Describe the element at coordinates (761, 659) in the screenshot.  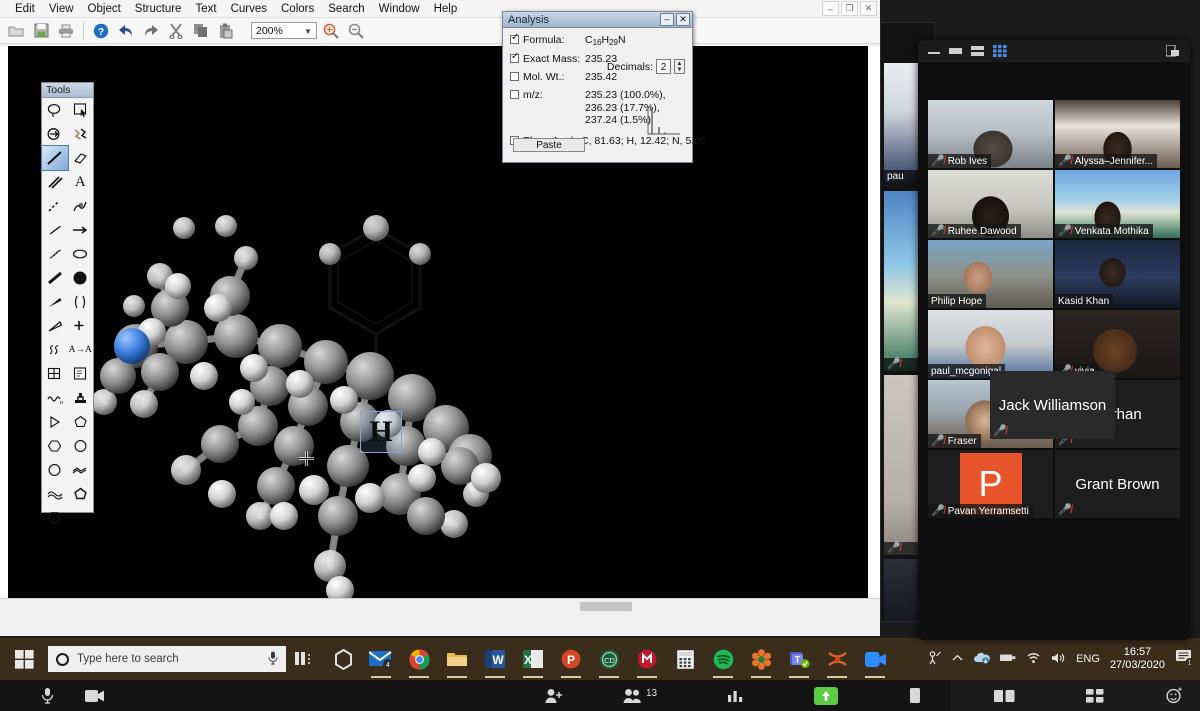
I see `photos-icon` at that location.